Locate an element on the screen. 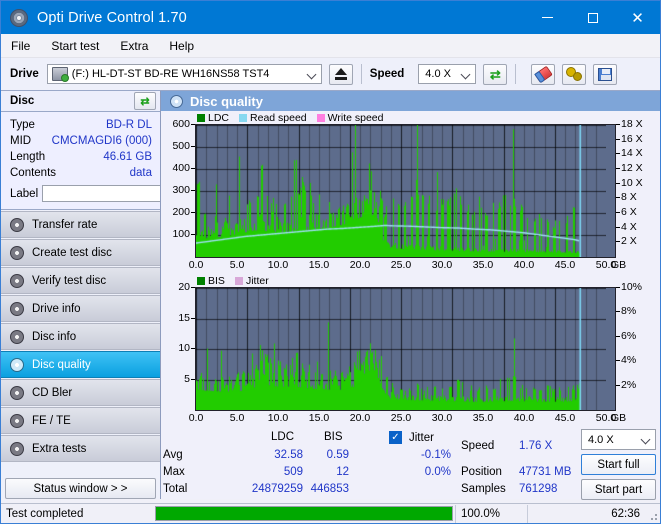 This screenshot has width=661, height=524. sidebar-item-drive-info: Drive info is located at coordinates (80, 308).